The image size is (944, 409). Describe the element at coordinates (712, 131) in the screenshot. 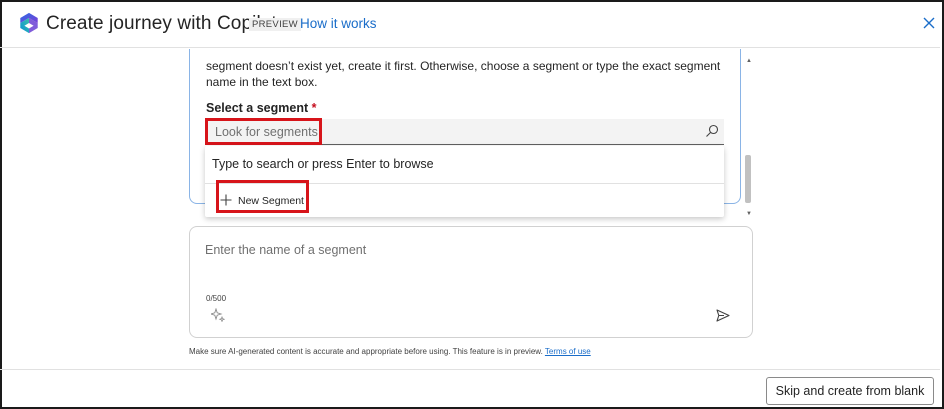

I see `search-icon` at that location.